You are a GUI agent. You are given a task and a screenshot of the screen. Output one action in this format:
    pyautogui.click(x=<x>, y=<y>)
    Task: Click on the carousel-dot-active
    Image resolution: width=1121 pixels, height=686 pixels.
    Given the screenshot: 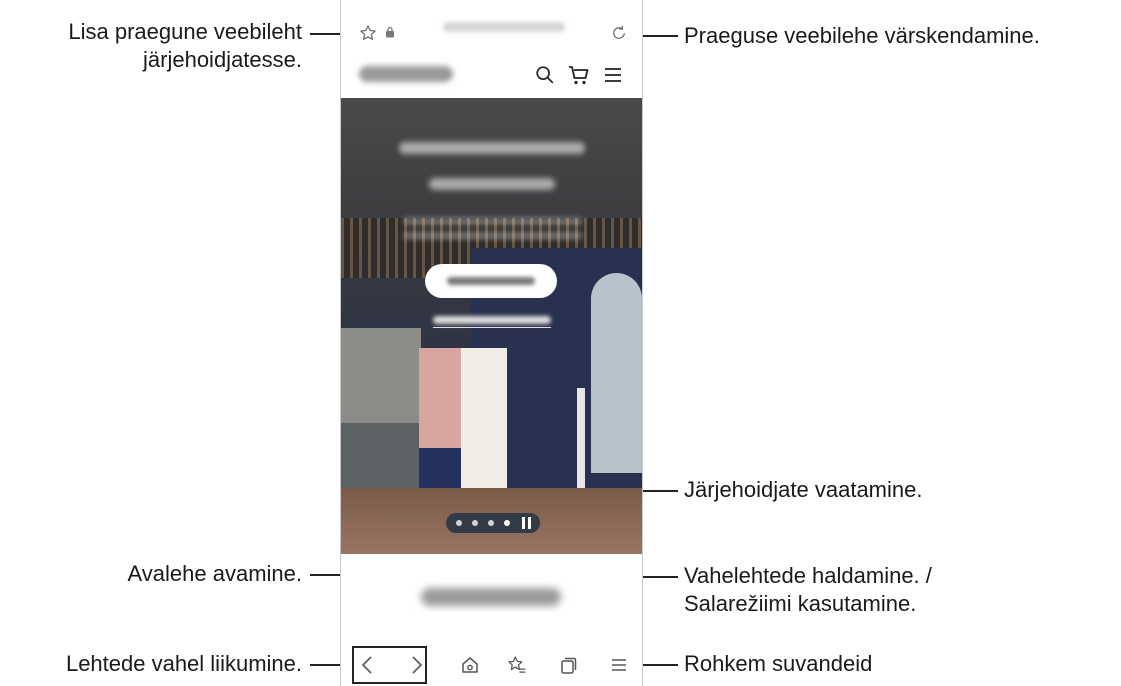 What is the action you would take?
    pyautogui.click(x=507, y=523)
    